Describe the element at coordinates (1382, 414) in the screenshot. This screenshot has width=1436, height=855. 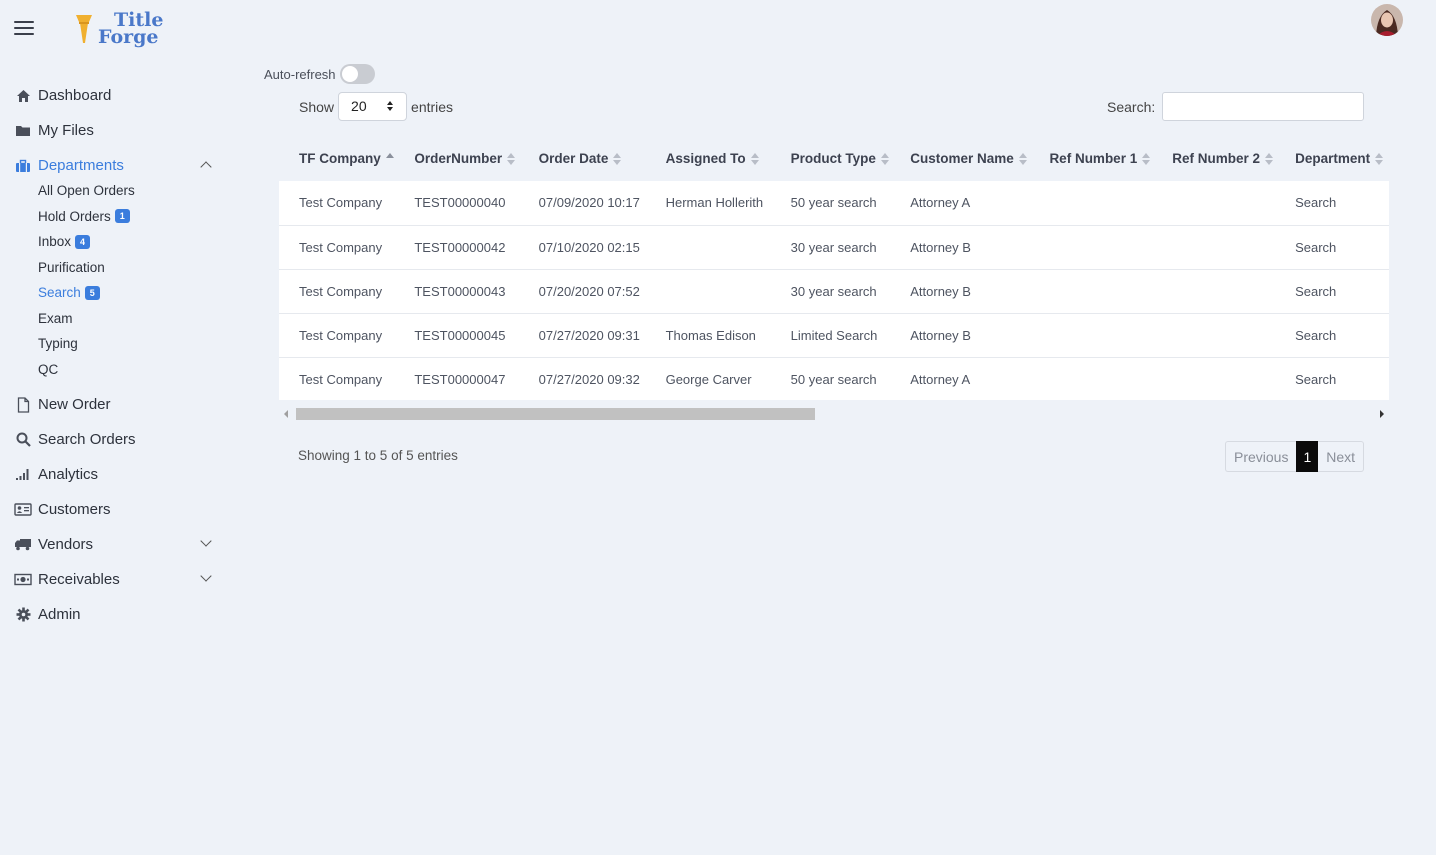
I see `scroll-right-arrow-icon` at that location.